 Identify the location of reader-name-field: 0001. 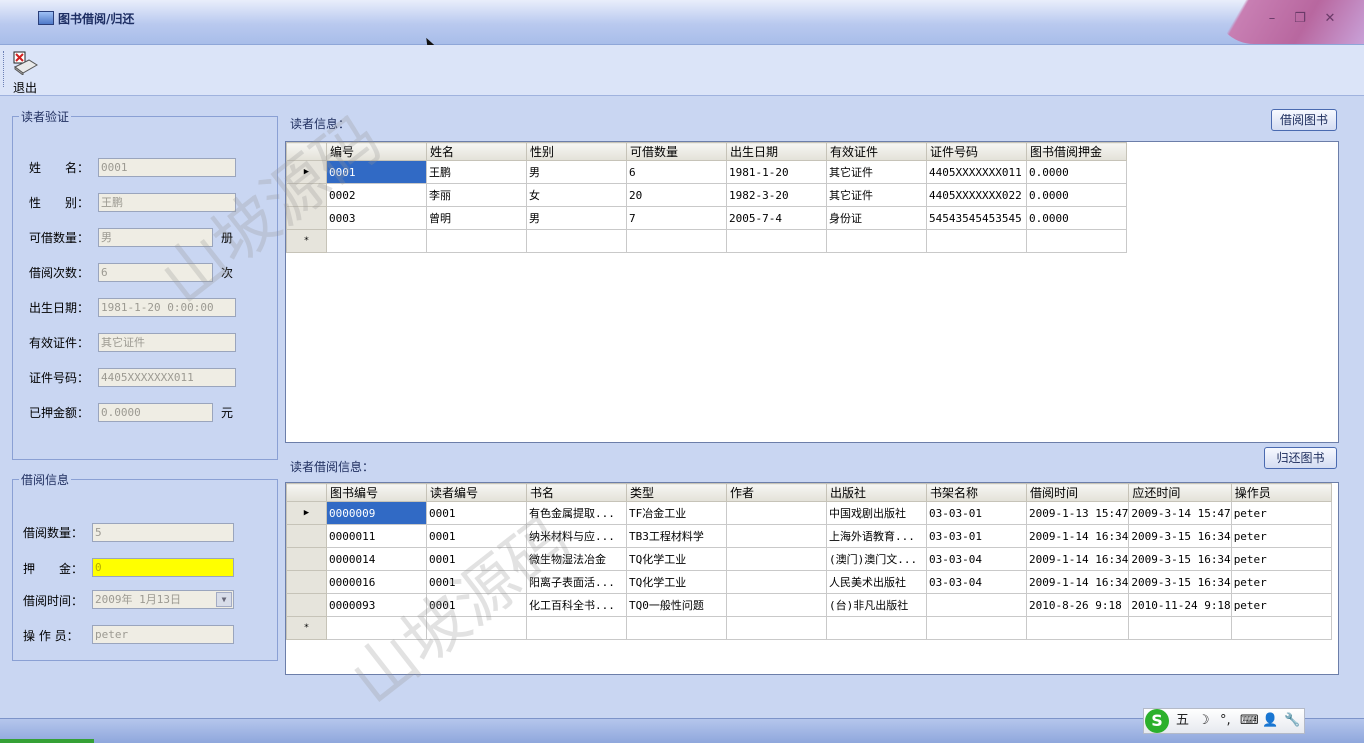
(167, 167).